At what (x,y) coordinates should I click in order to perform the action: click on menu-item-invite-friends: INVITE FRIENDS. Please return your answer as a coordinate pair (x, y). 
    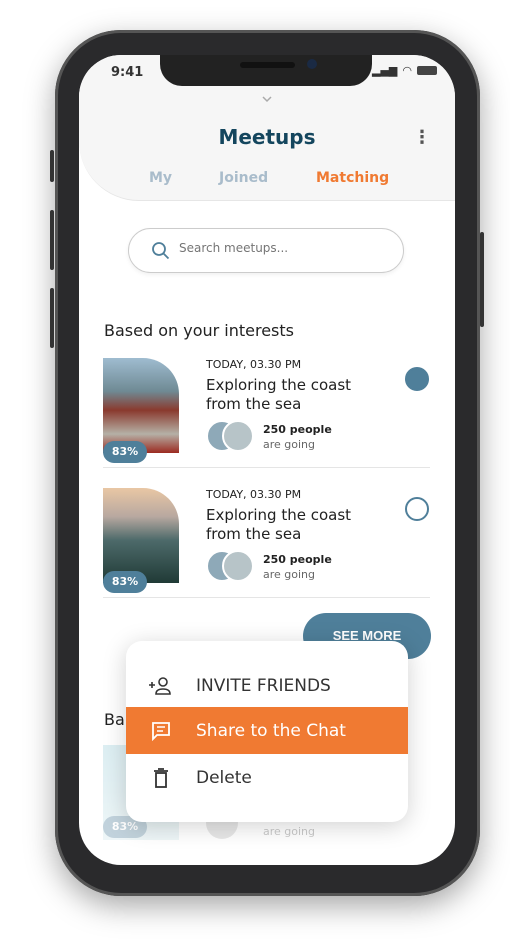
    Looking at the image, I should click on (267, 685).